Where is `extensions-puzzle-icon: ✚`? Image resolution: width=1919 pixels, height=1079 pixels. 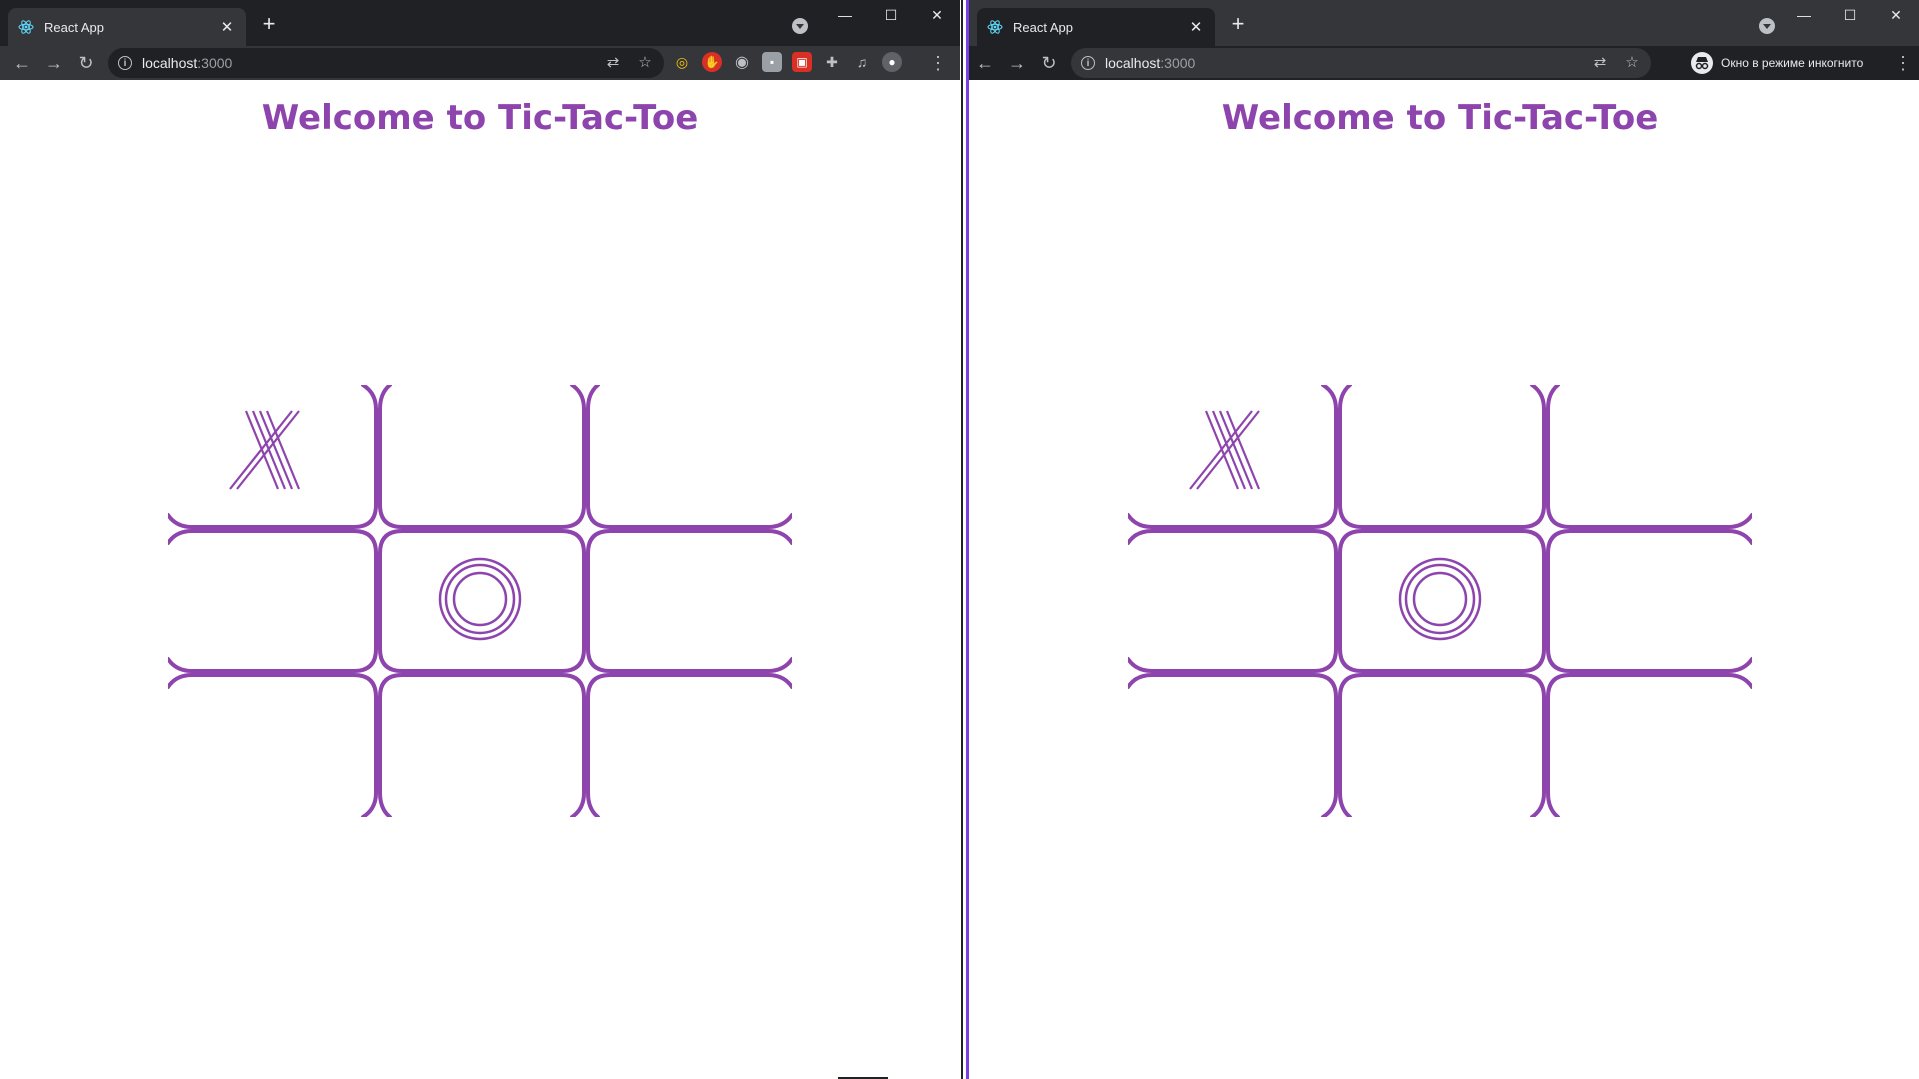
extensions-puzzle-icon: ✚ is located at coordinates (832, 62).